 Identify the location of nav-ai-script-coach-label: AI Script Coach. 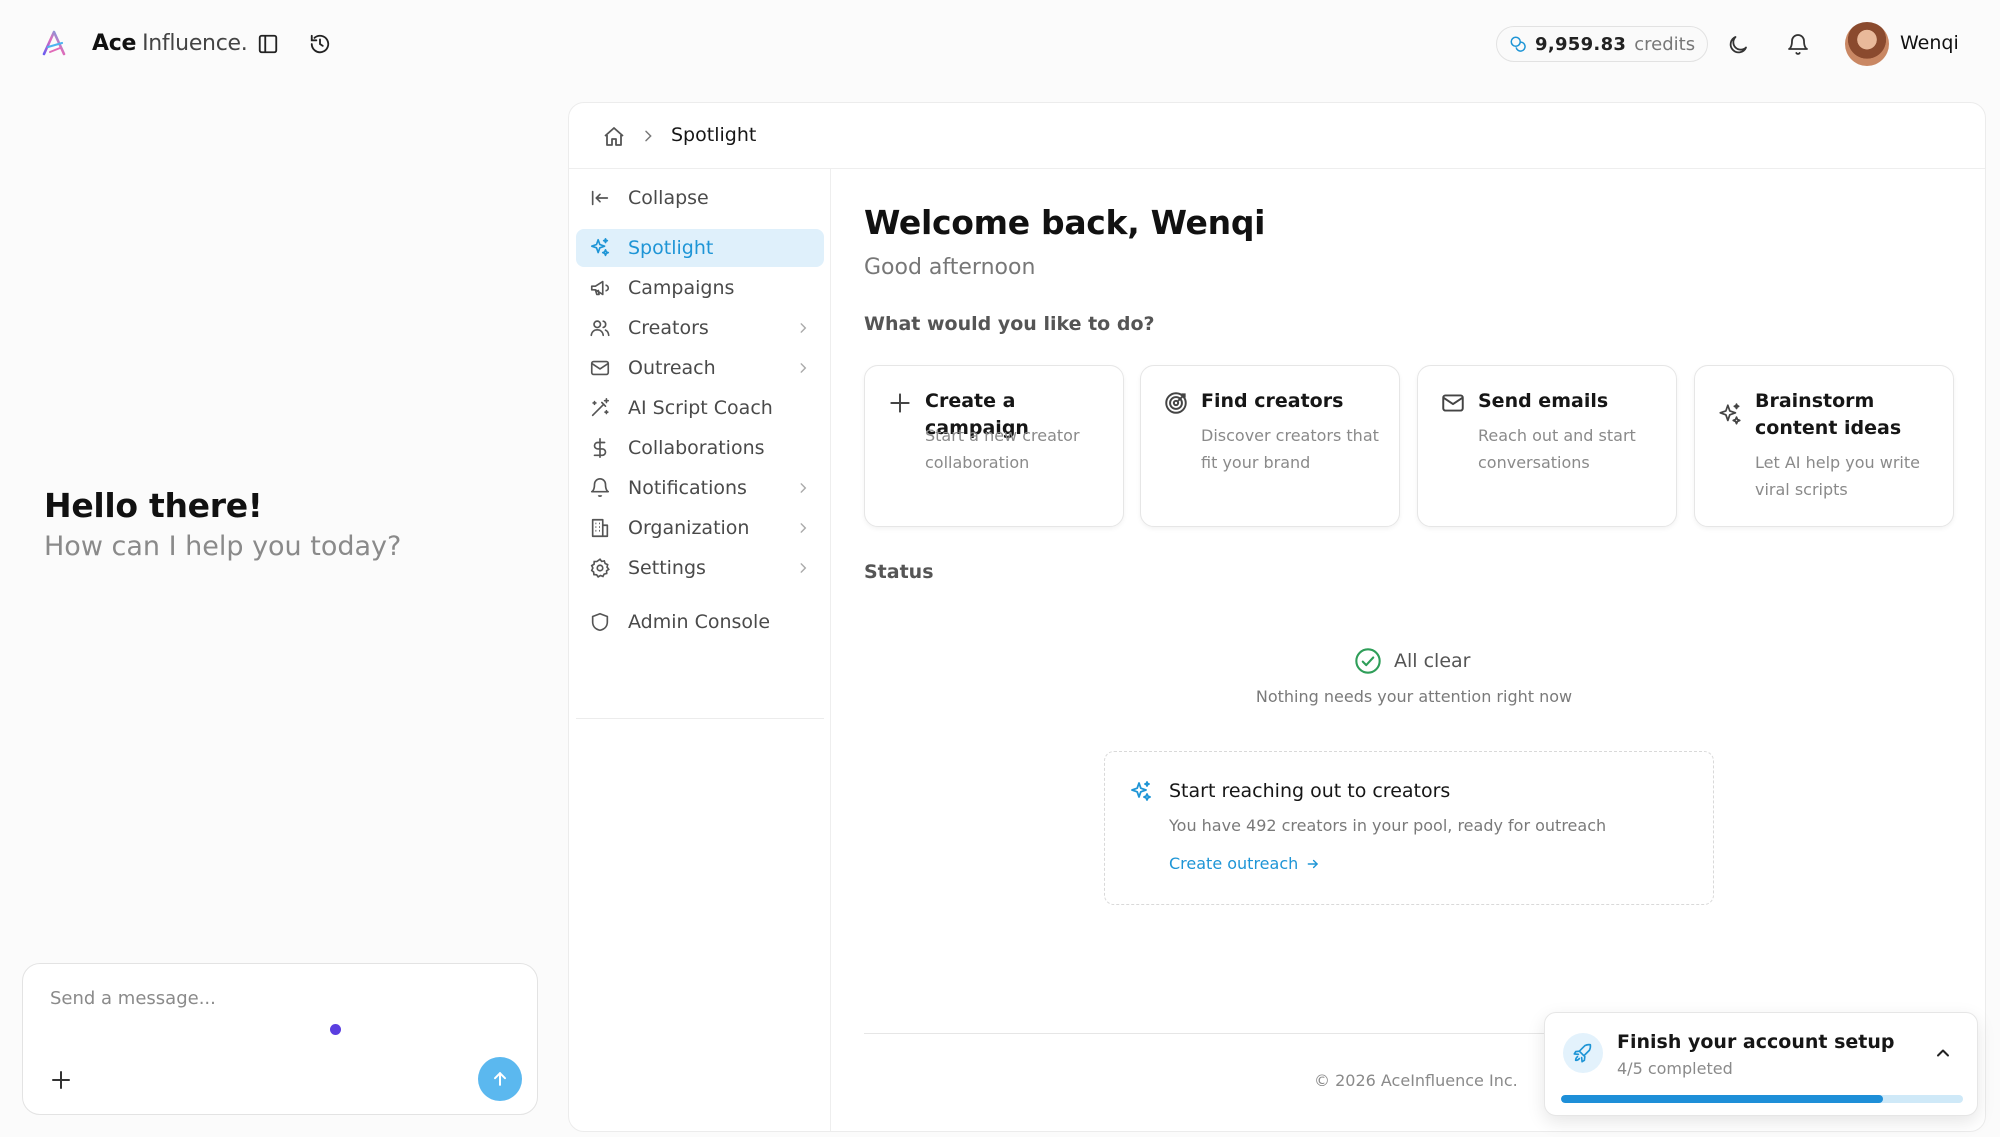
(700, 408).